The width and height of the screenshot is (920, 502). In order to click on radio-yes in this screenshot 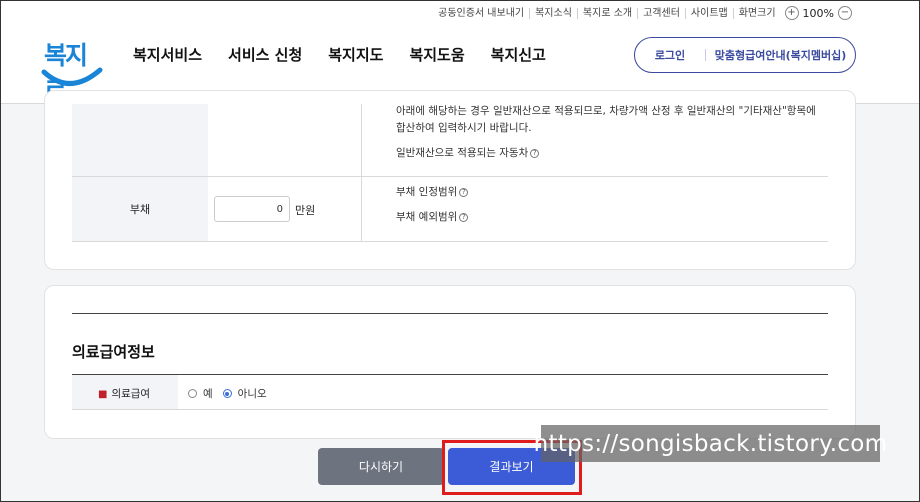, I will do `click(192, 393)`.